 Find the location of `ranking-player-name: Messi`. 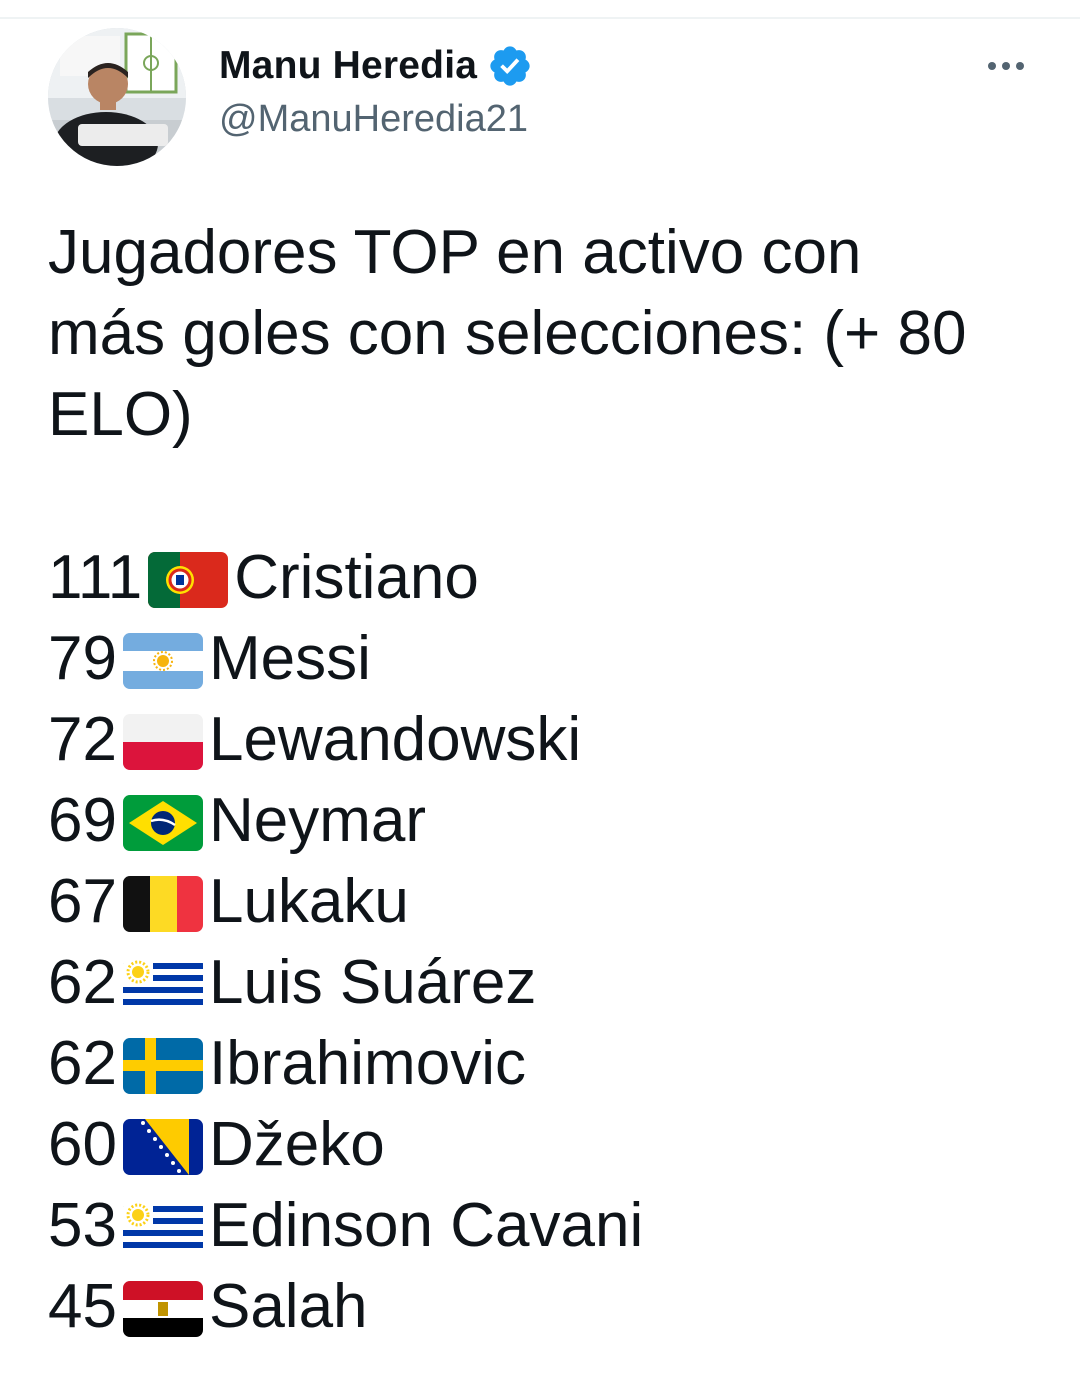

ranking-player-name: Messi is located at coordinates (289, 658).